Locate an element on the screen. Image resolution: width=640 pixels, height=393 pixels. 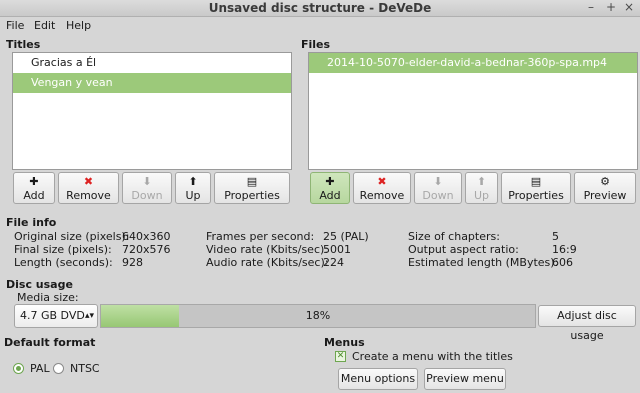
titles-list: Gracias a Él Vengan y vean is located at coordinates (152, 111).